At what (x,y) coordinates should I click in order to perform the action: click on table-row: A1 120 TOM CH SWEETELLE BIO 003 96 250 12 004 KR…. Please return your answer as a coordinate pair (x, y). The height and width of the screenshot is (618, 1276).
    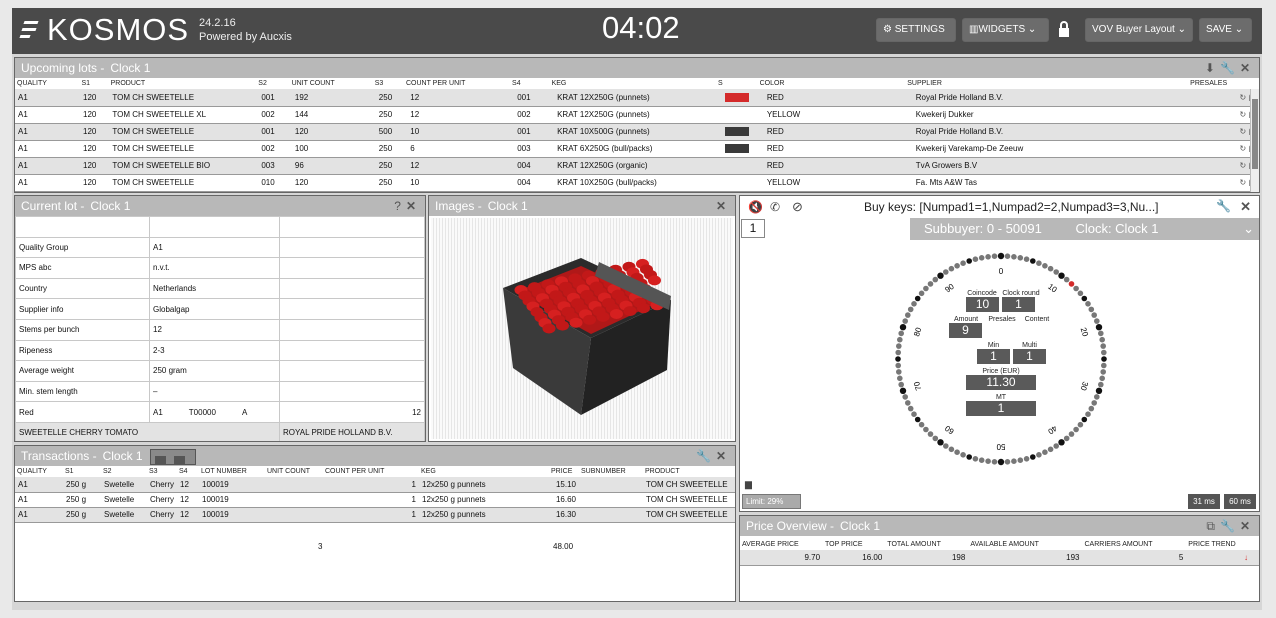
    Looking at the image, I should click on (637, 166).